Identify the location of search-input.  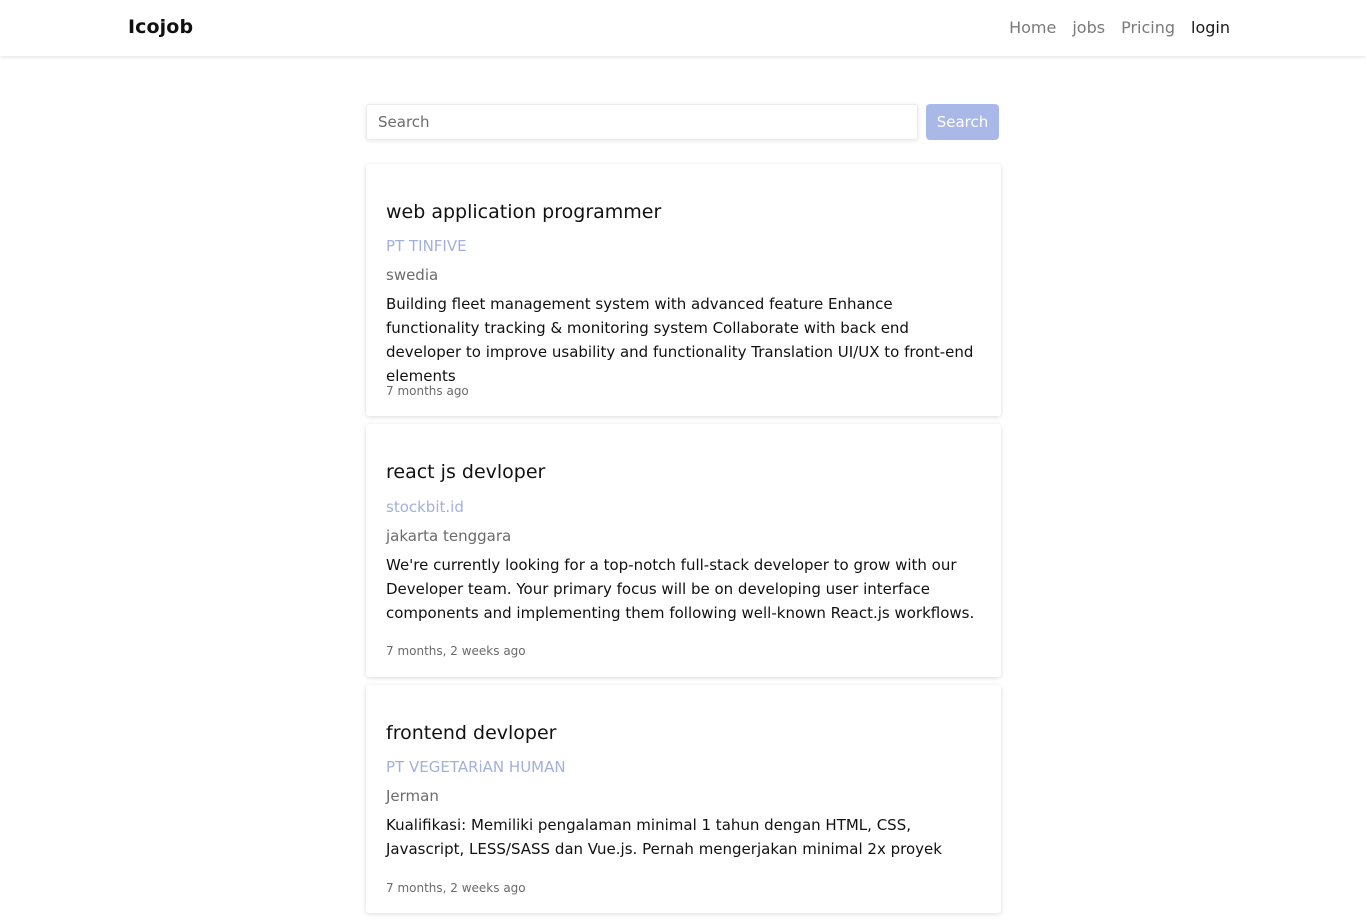
(642, 122).